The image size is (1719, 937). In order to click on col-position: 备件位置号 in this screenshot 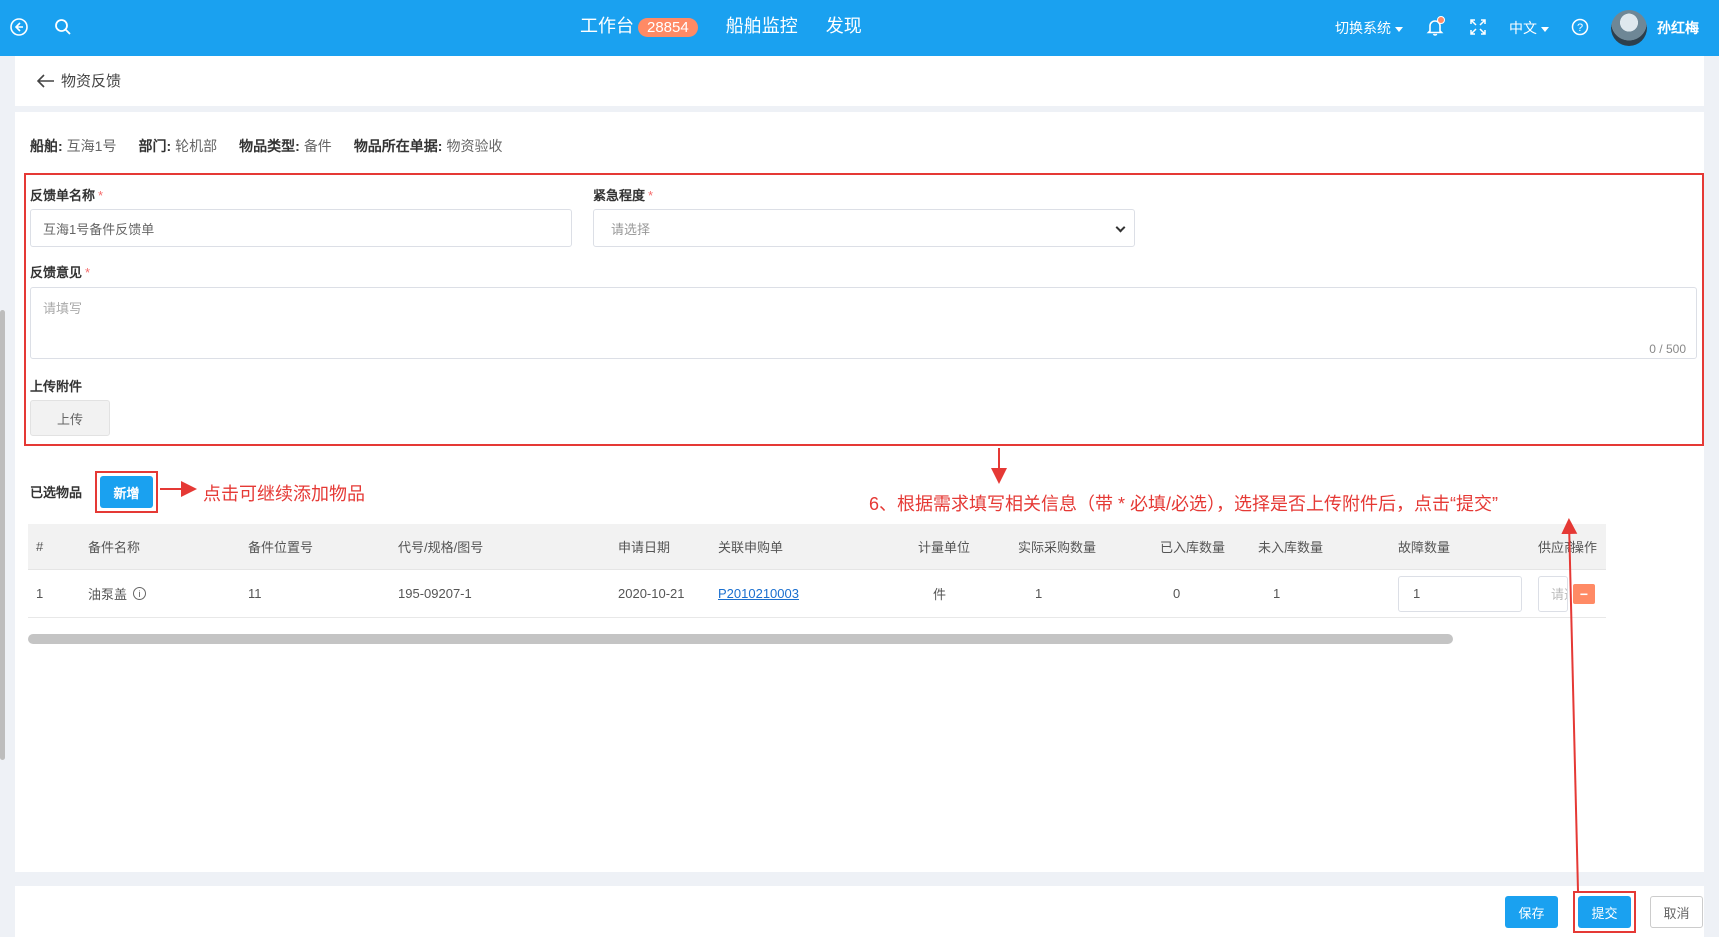, I will do `click(281, 547)`.